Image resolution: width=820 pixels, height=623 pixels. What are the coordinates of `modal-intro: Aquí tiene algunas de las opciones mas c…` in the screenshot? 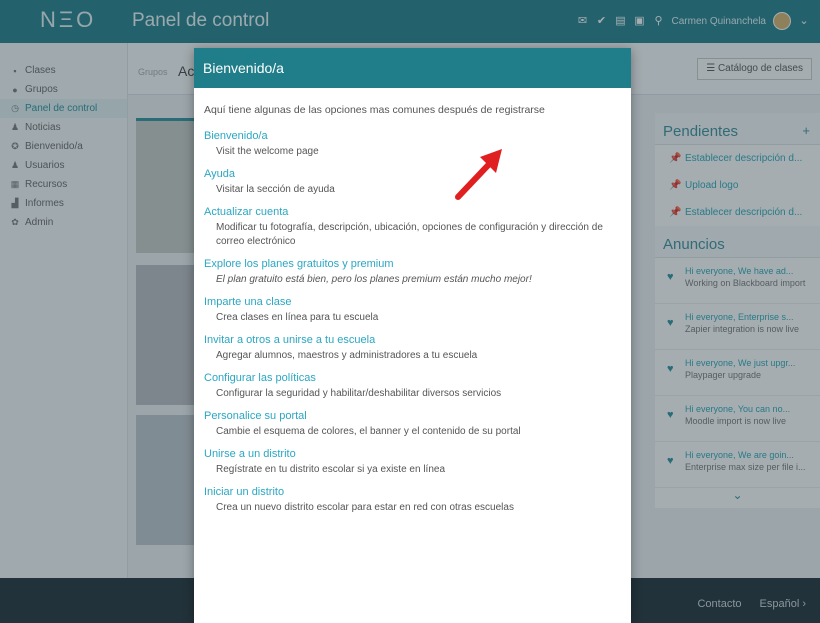 It's located at (374, 110).